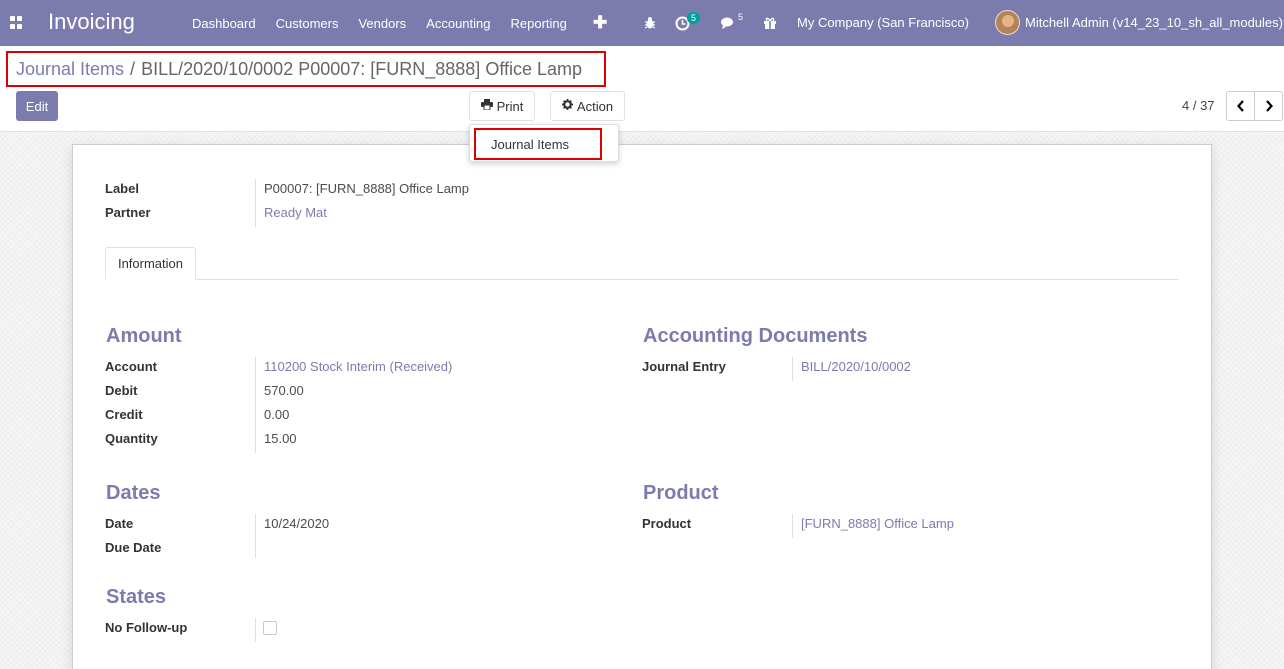  I want to click on menu-vendors: Vendors, so click(382, 23).